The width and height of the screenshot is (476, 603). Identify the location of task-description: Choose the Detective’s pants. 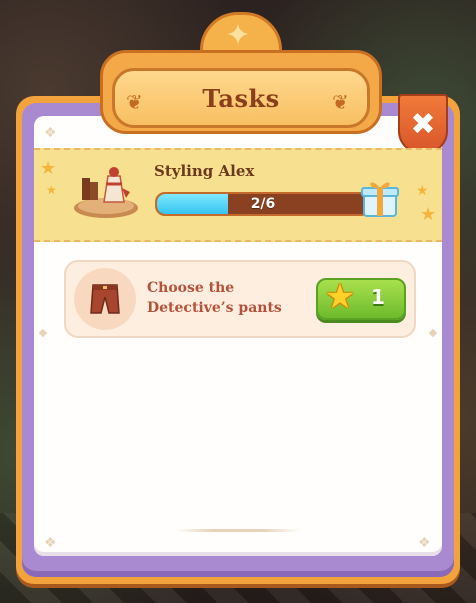
(227, 298).